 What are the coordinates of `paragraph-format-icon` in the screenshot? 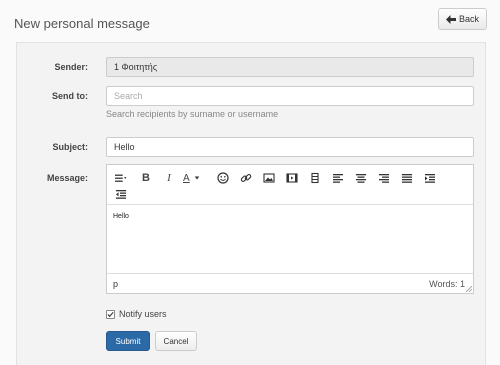 It's located at (121, 178).